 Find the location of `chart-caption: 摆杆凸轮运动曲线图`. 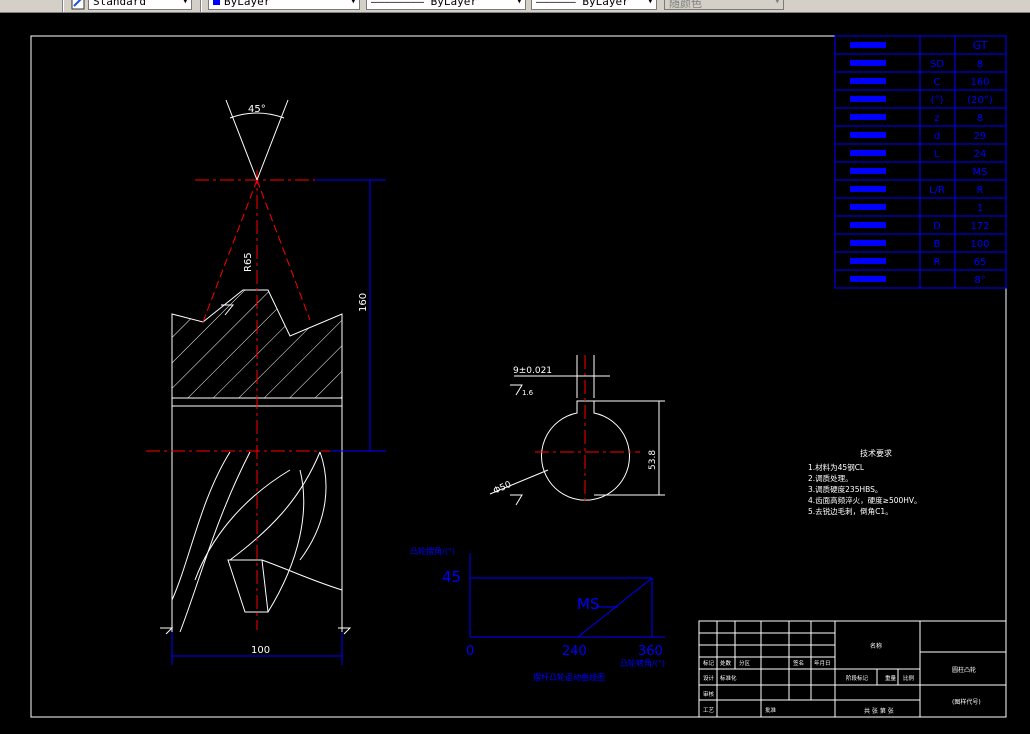

chart-caption: 摆杆凸轮运动曲线图 is located at coordinates (569, 677).